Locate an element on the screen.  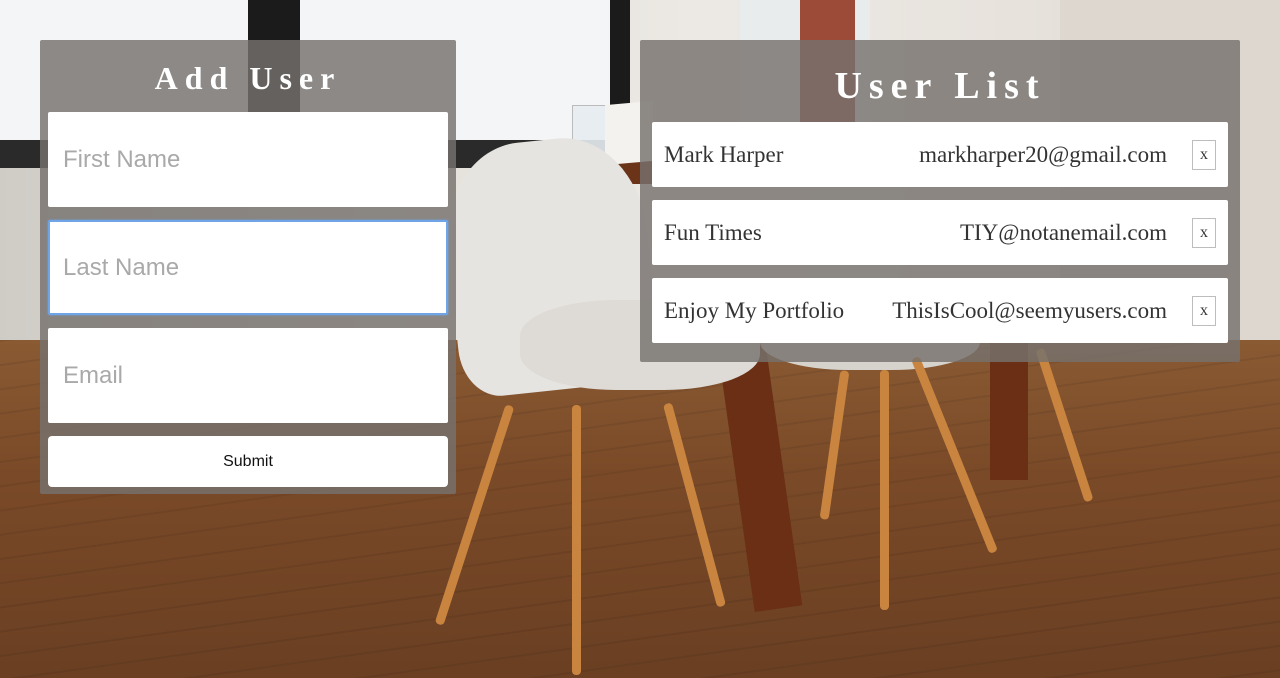
email-input is located at coordinates (248, 375).